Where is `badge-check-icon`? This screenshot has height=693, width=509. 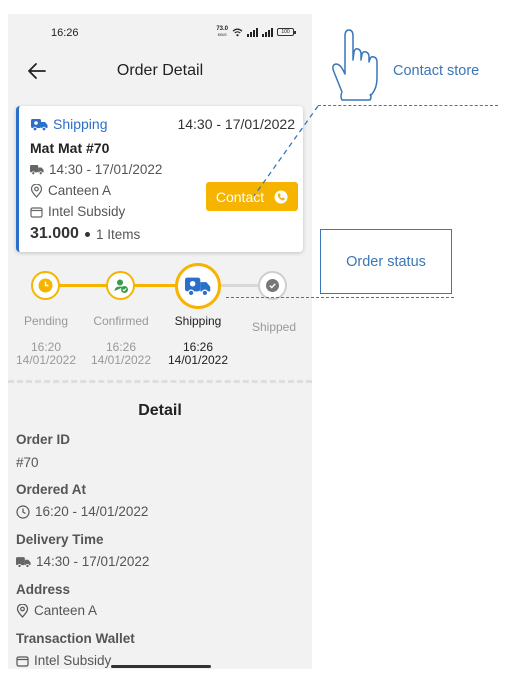 badge-check-icon is located at coordinates (272, 285).